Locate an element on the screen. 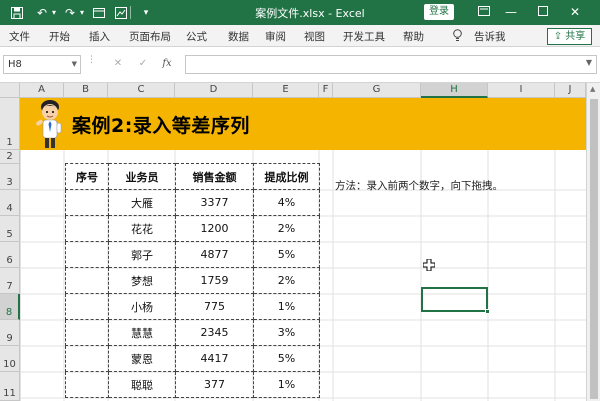 Image resolution: width=600 pixels, height=401 pixels. separator is located at coordinates (130, 12).